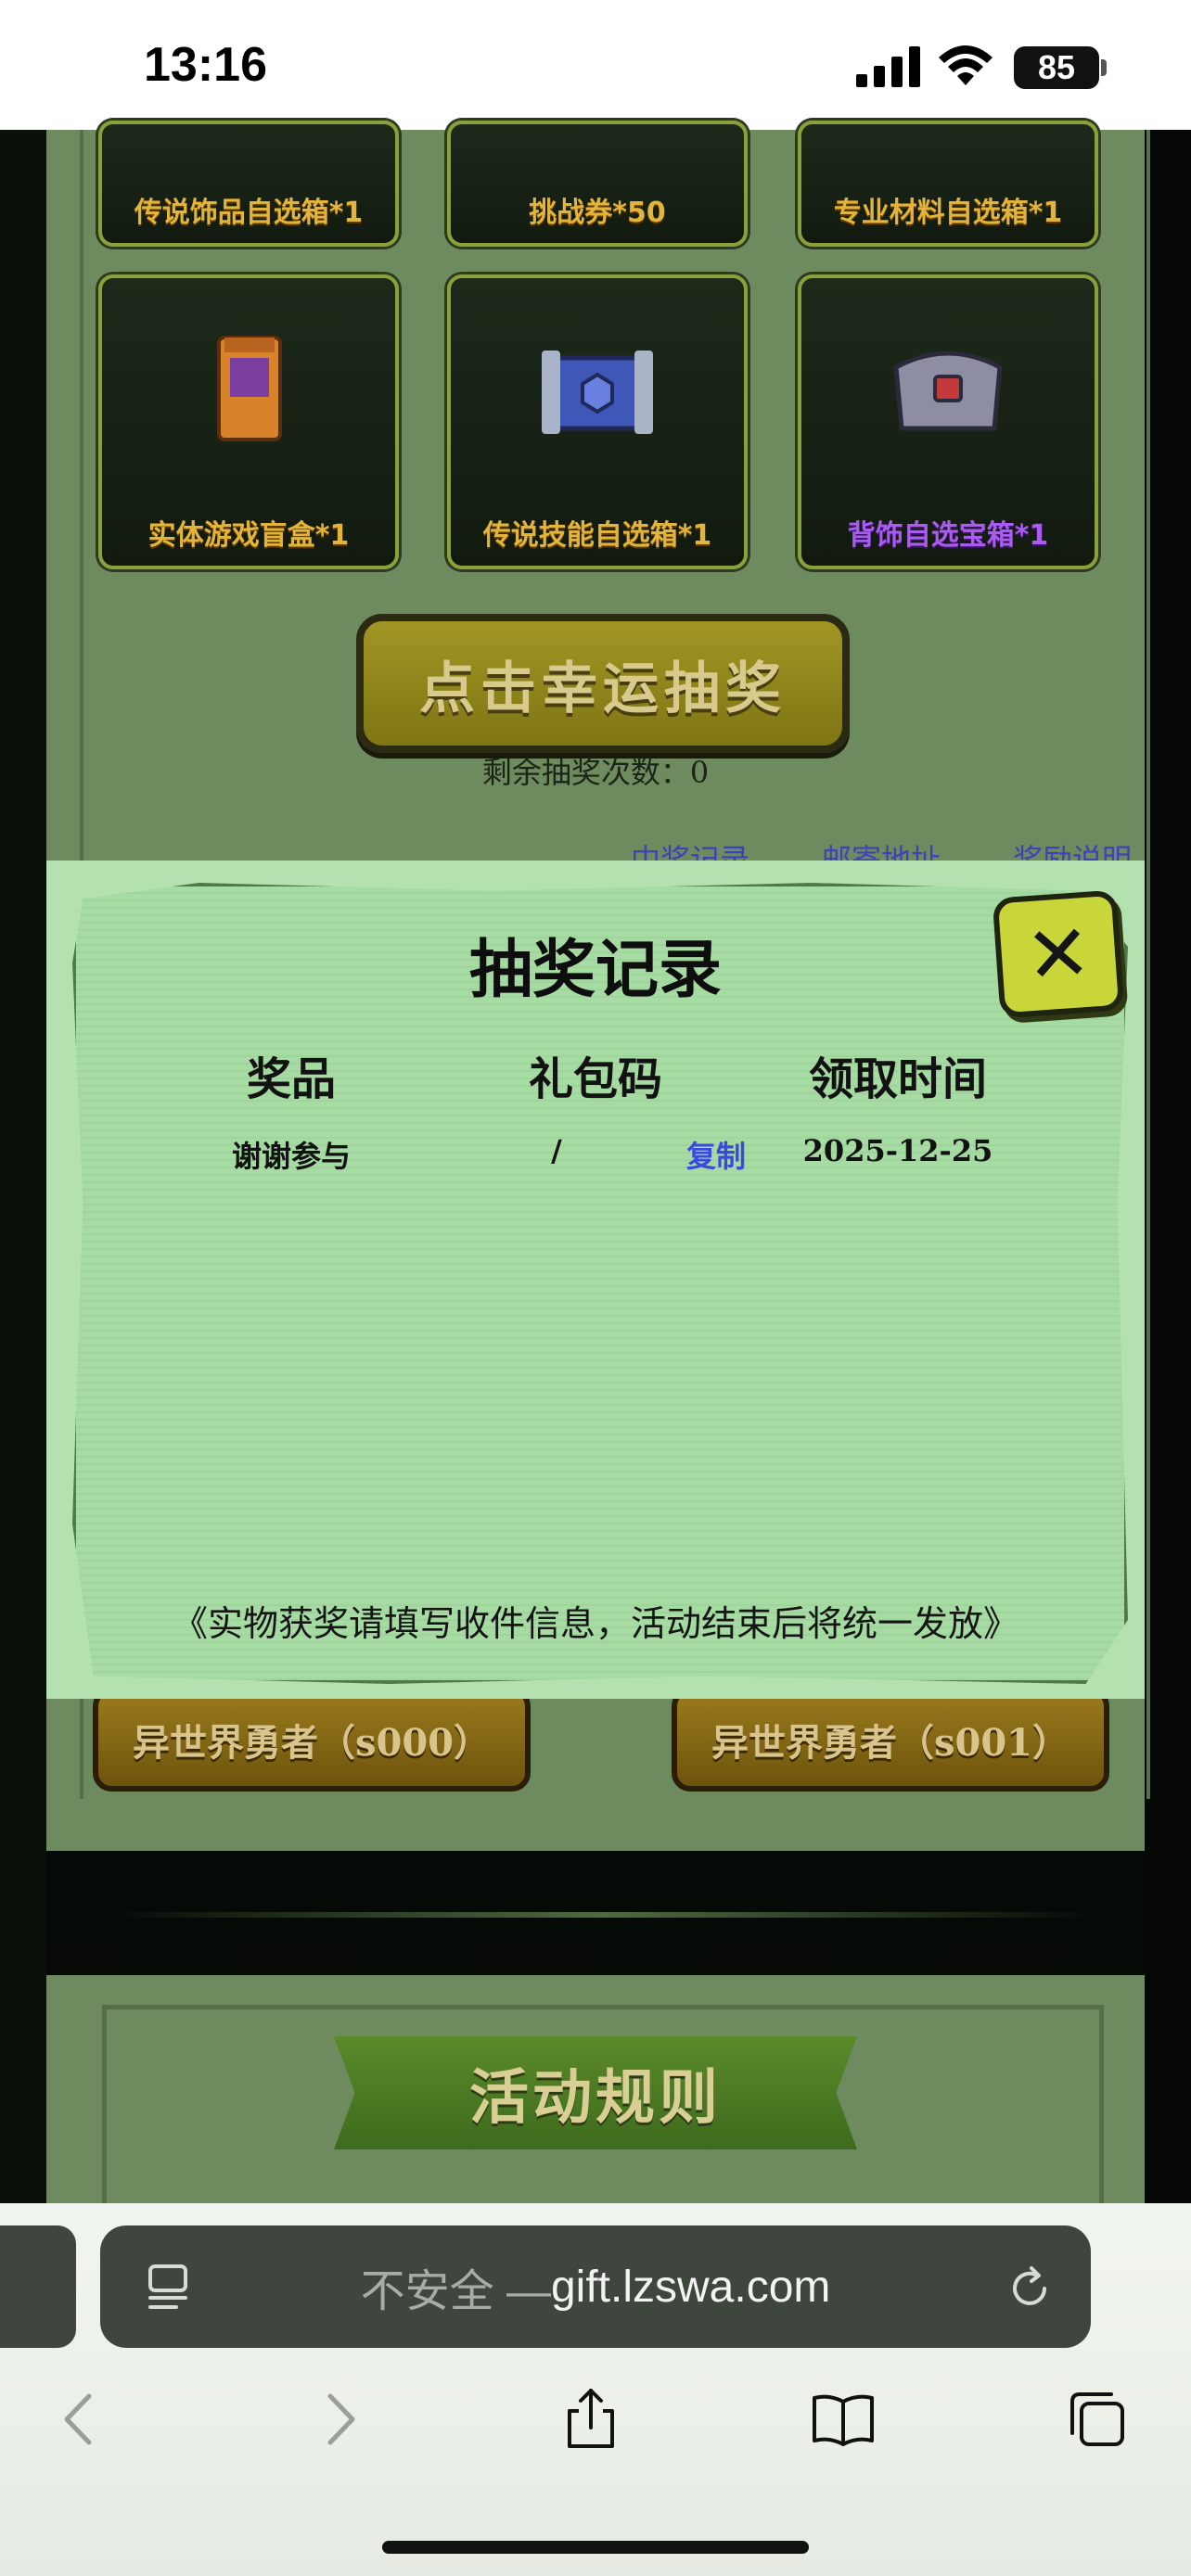 The height and width of the screenshot is (2576, 1191). What do you see at coordinates (291, 1156) in the screenshot?
I see `record-prize: 谢谢参与` at bounding box center [291, 1156].